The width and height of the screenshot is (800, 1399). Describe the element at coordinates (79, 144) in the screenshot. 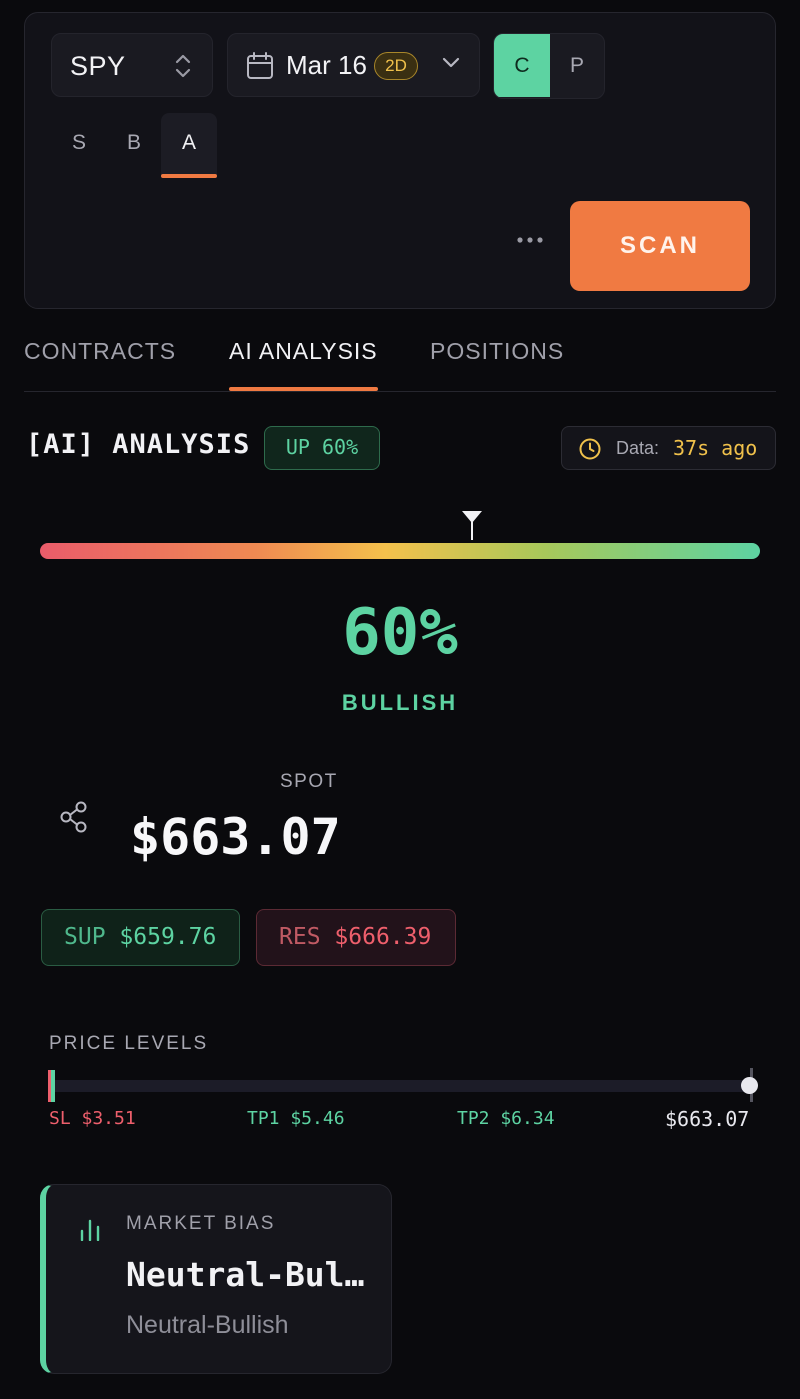

I see `mode-tab-s: S` at that location.